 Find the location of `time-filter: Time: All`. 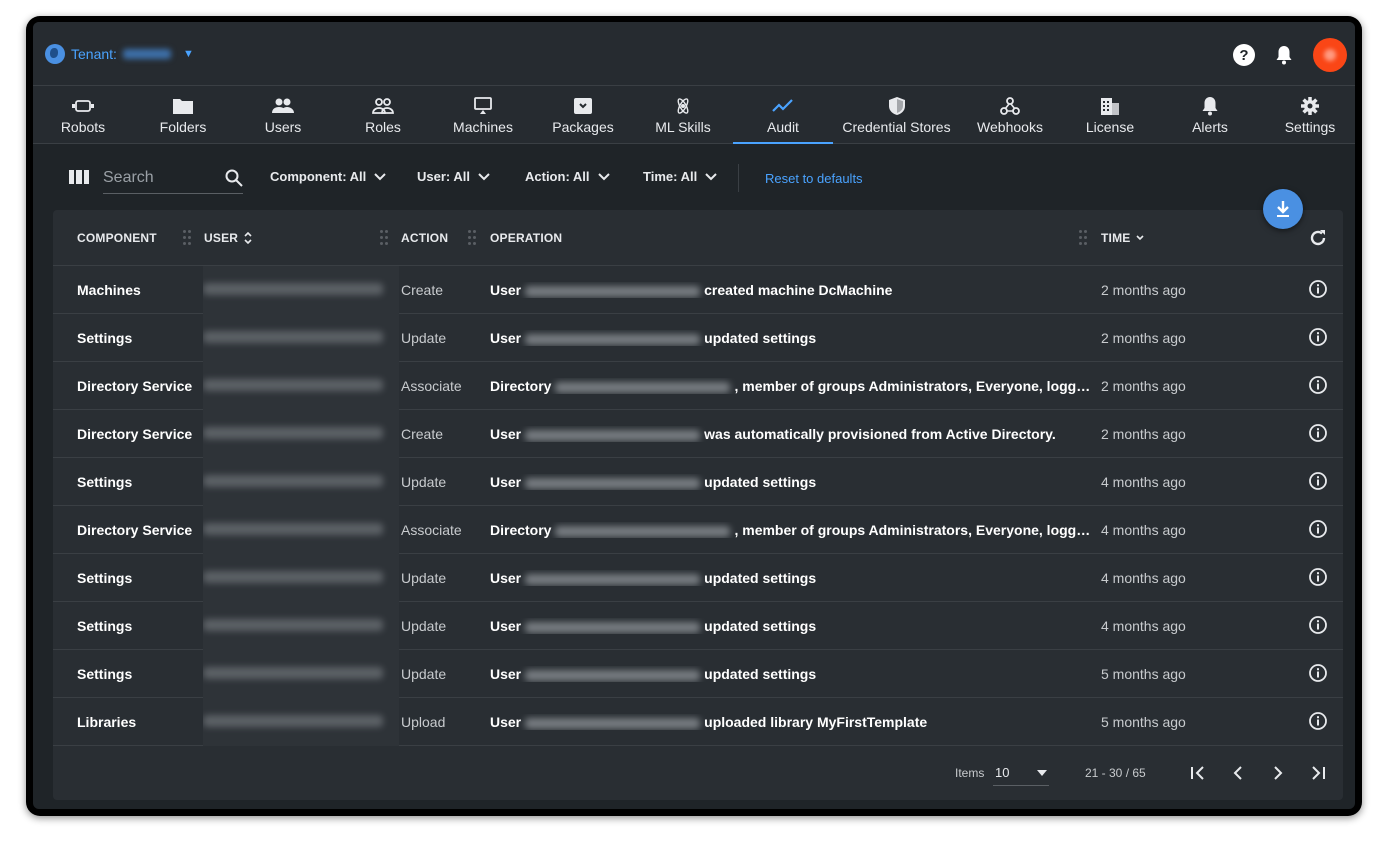

time-filter: Time: All is located at coordinates (680, 176).